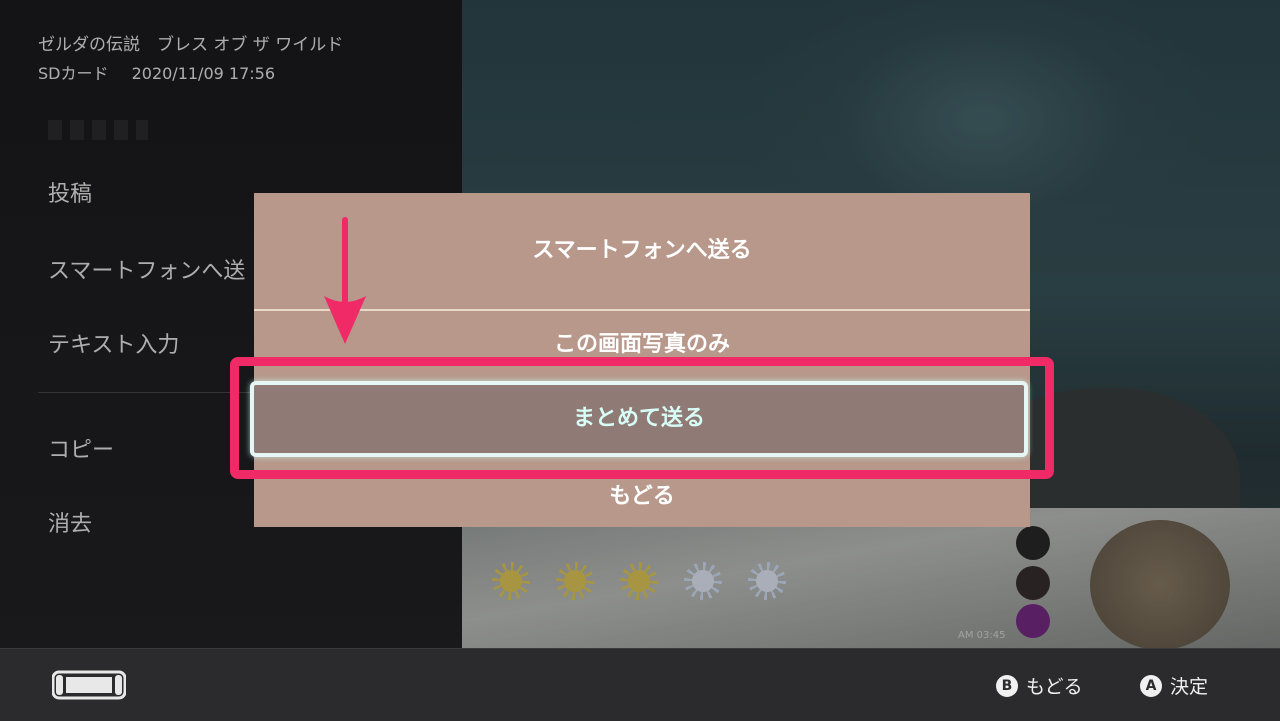  Describe the element at coordinates (1151, 685) in the screenshot. I see `a-button-icon: A` at that location.